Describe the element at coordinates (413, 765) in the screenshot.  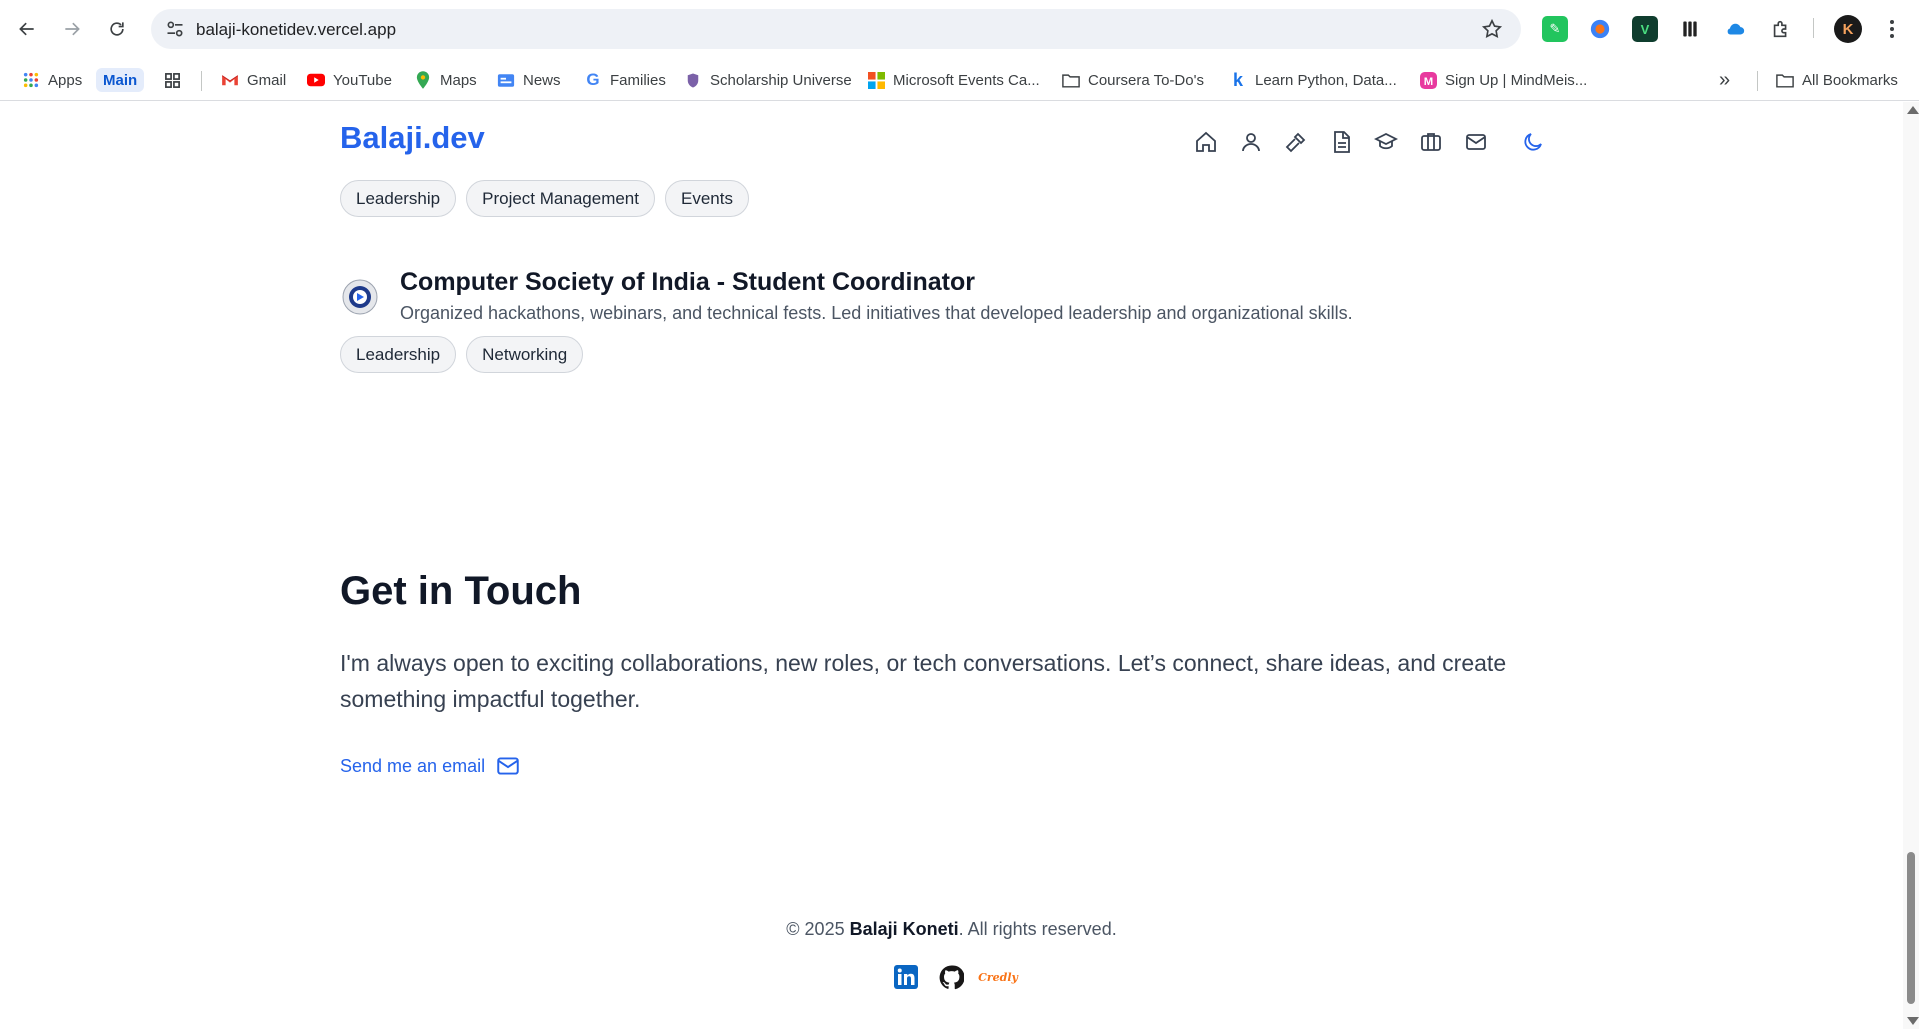
I see `send-email-label: Send me an email` at that location.